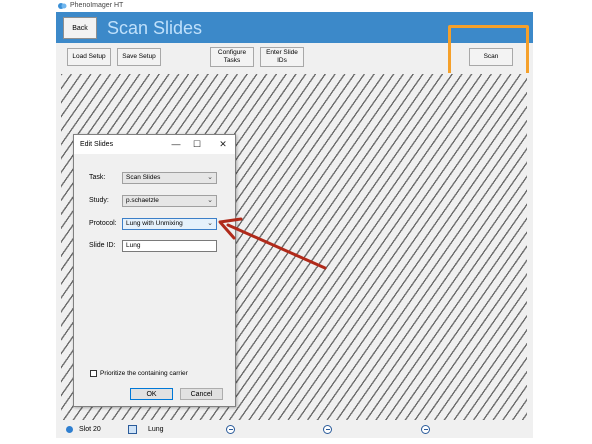 The height and width of the screenshot is (444, 592). Describe the element at coordinates (132, 429) in the screenshot. I see `slide-icon` at that location.